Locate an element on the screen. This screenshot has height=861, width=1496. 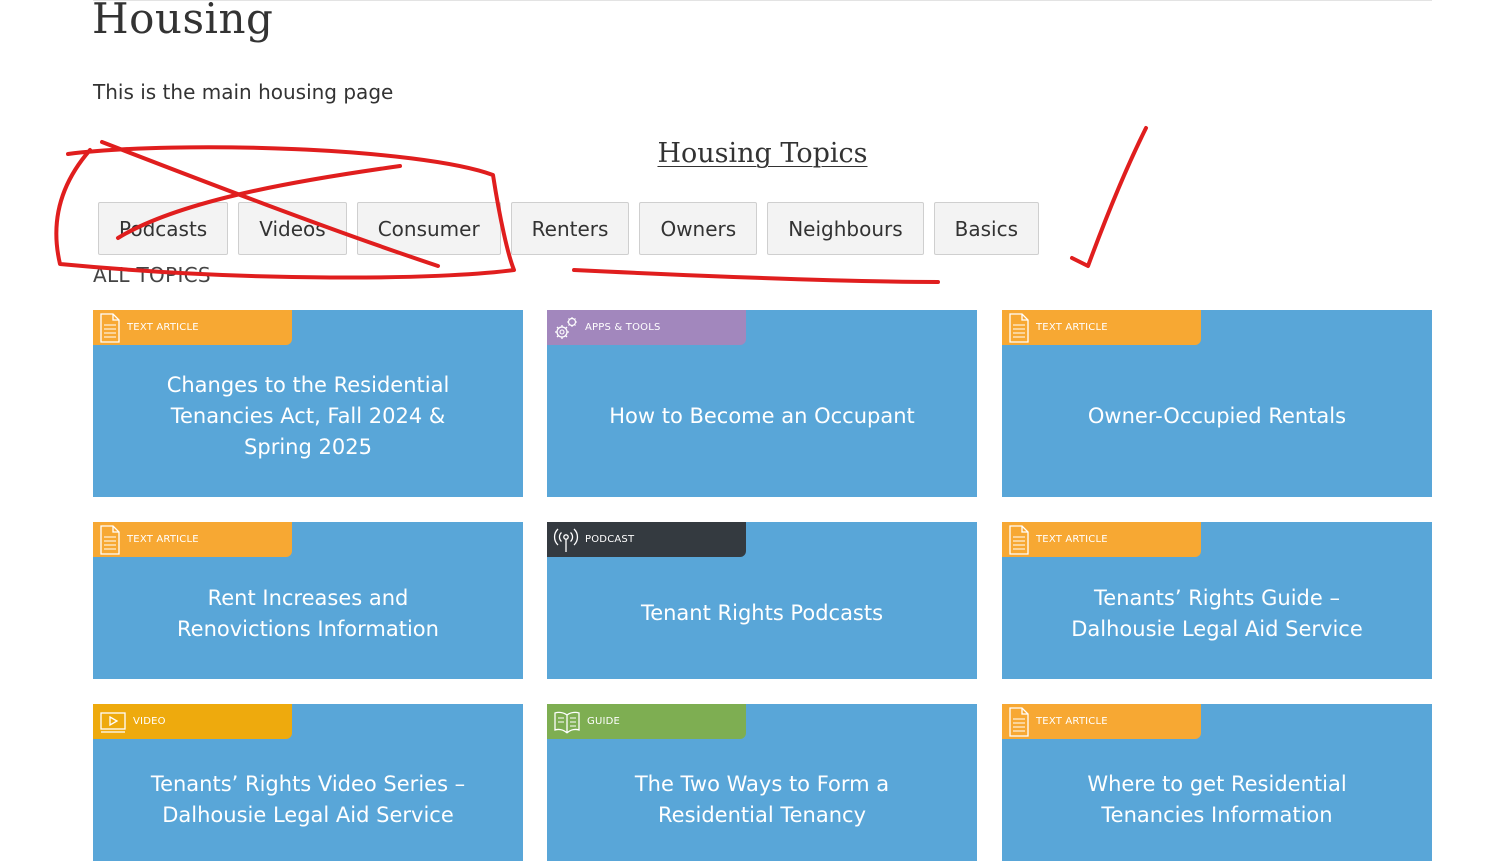
filter-podcasts-button: Podcasts is located at coordinates (163, 228).